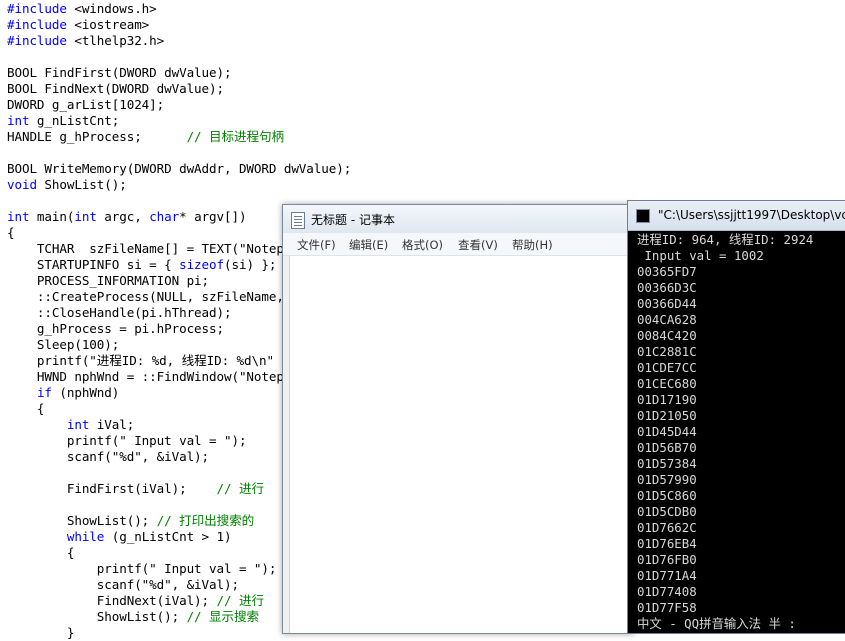 Image resolution: width=845 pixels, height=641 pixels. I want to click on code-text: <windows.h>, so click(111, 8).